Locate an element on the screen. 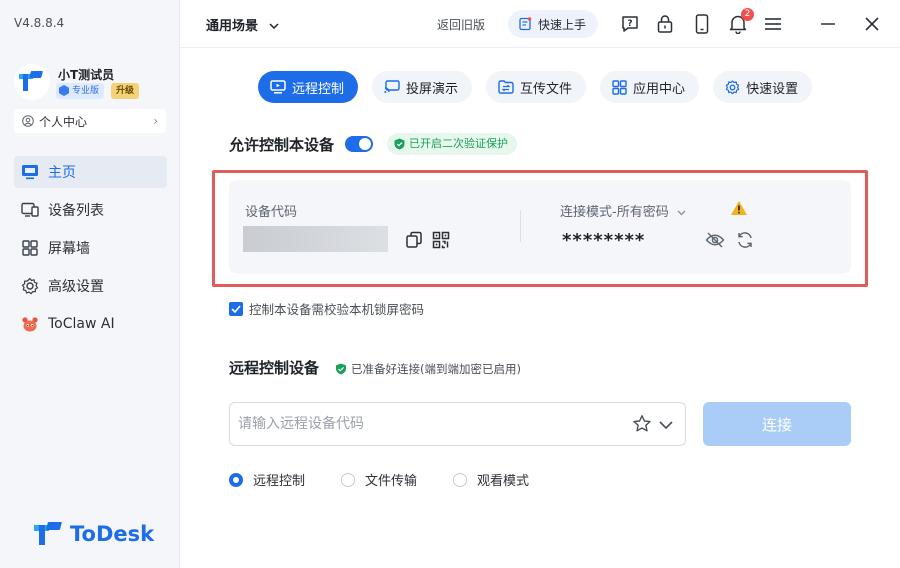 This screenshot has width=900, height=568. close-button is located at coordinates (872, 24).